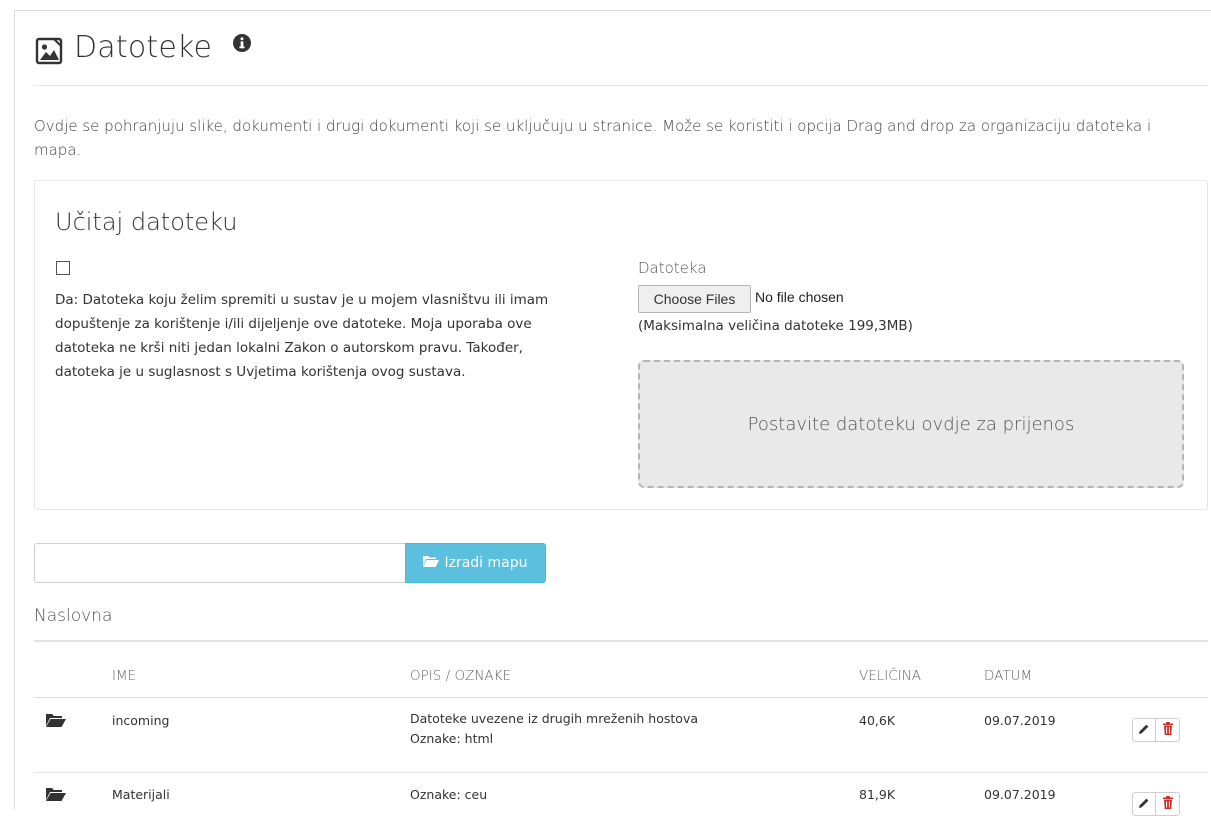  What do you see at coordinates (14, 409) in the screenshot?
I see `content-frame-left` at bounding box center [14, 409].